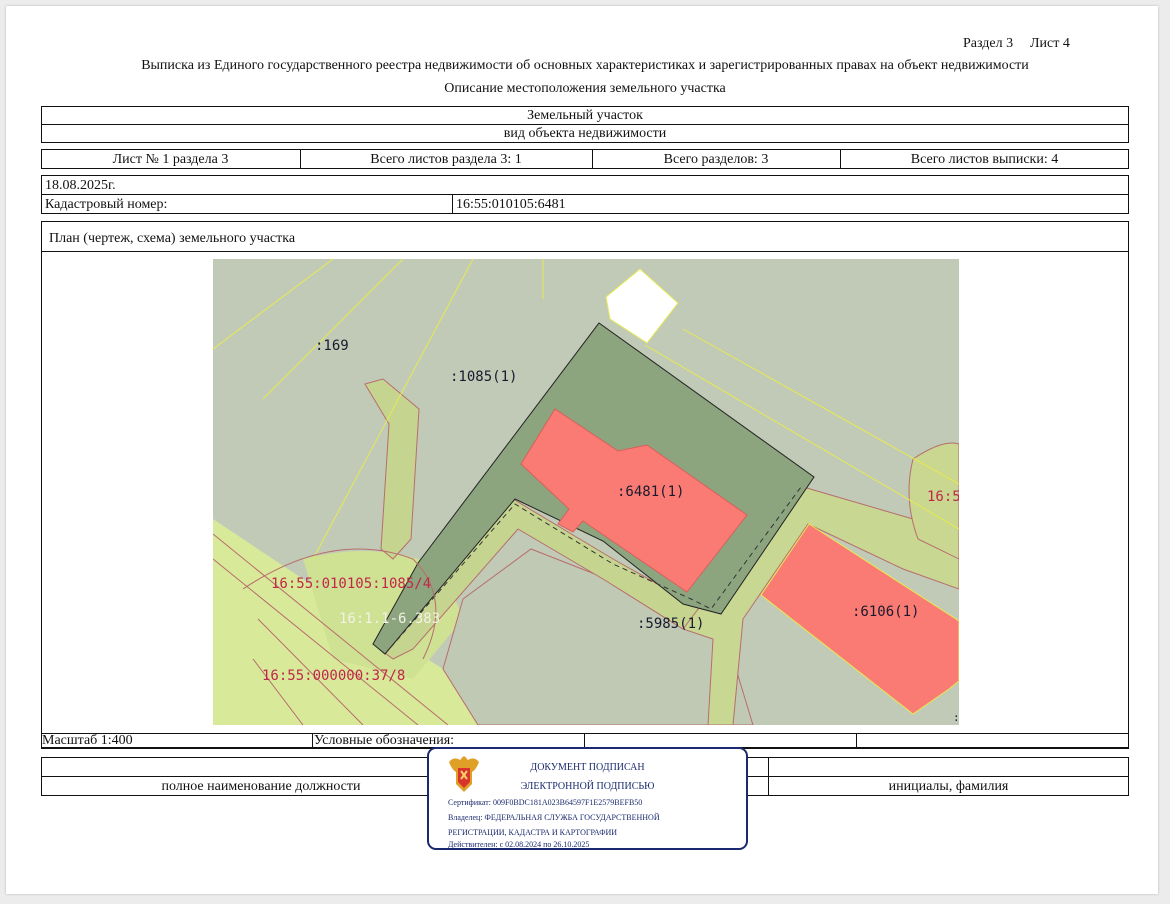 This screenshot has width=1170, height=904. What do you see at coordinates (261, 786) in the screenshot?
I see `position-caption: полное наименование должности` at bounding box center [261, 786].